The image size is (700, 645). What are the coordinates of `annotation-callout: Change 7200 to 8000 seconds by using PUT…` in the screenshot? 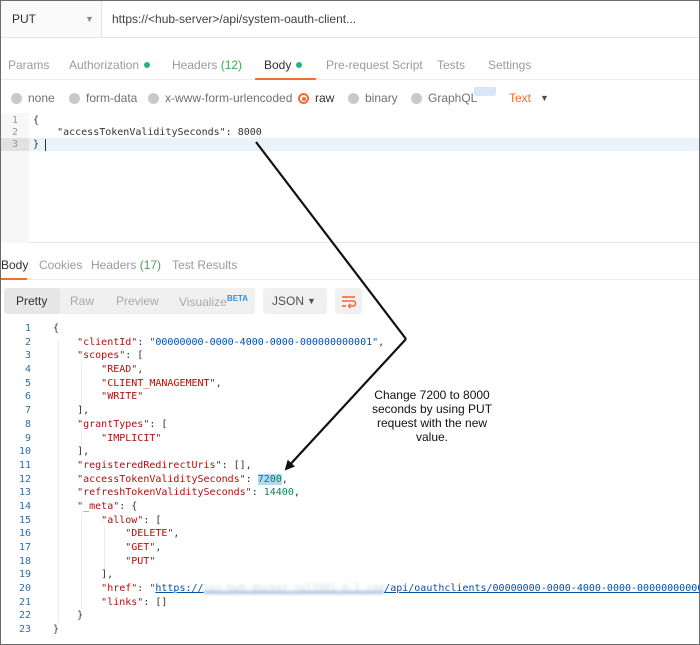 It's located at (432, 416).